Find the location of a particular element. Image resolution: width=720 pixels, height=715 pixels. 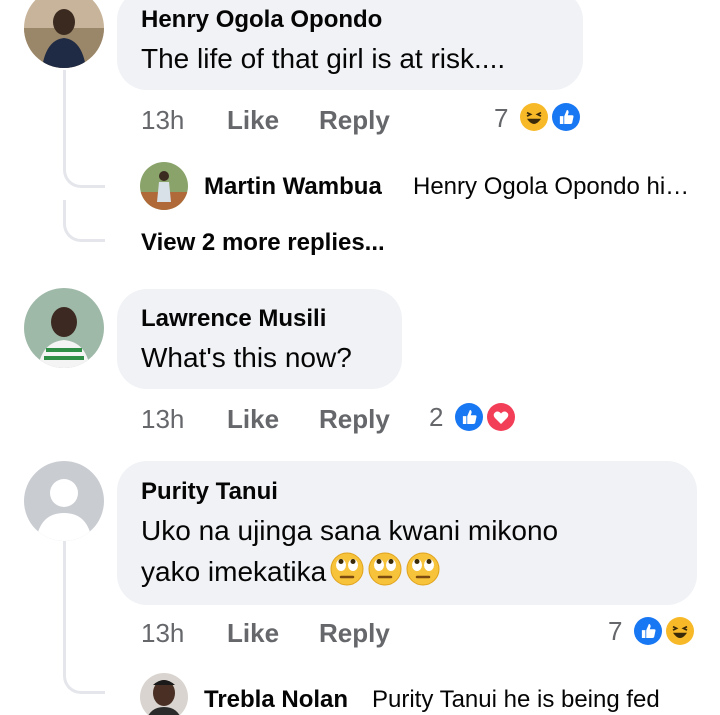

comment-author: Lawrence Musili is located at coordinates (233, 319).